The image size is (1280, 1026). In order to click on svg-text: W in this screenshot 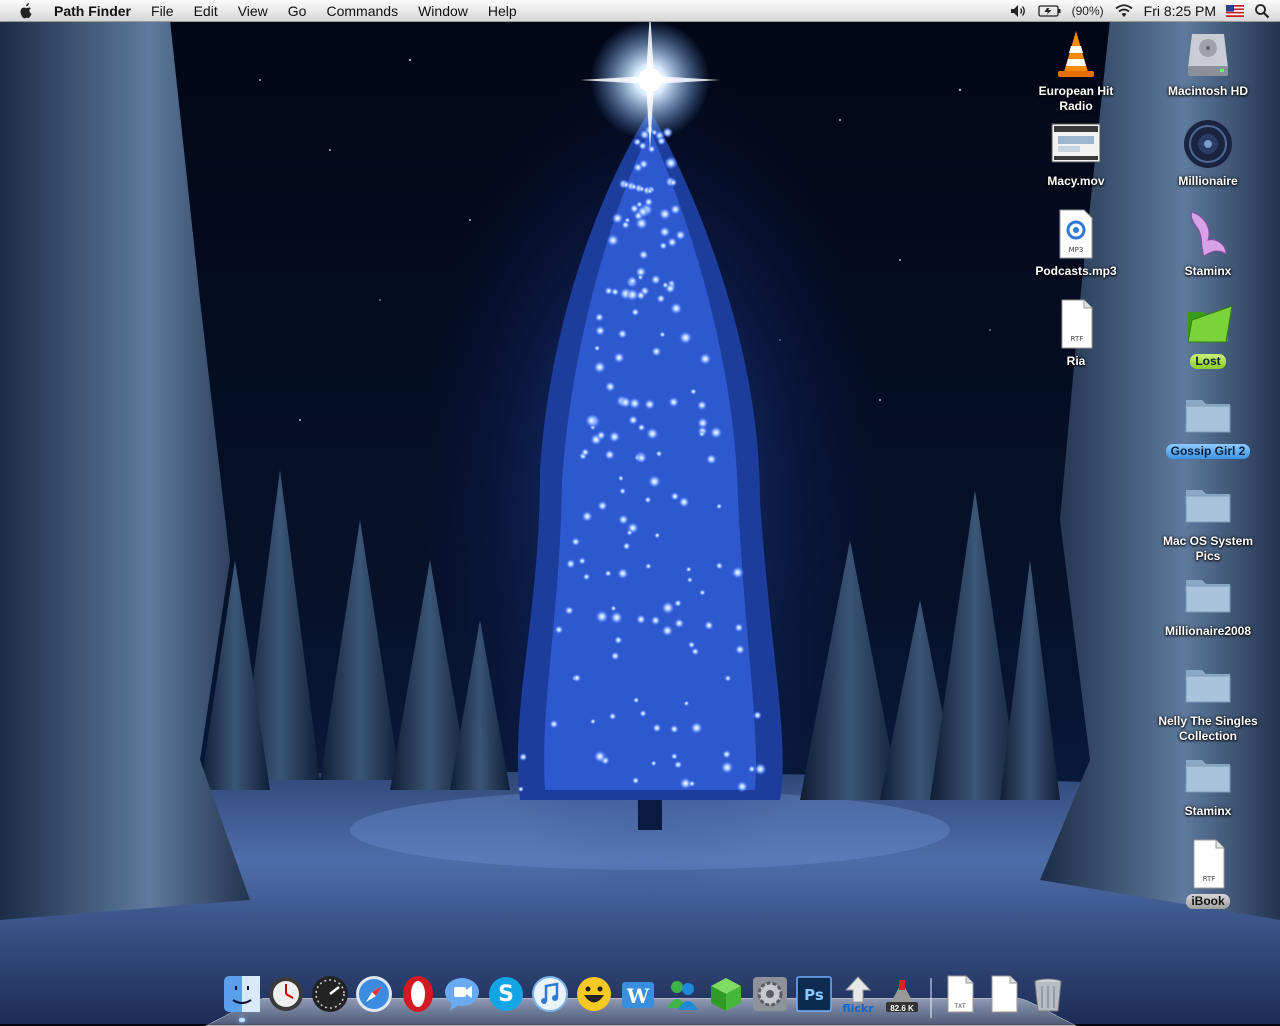, I will do `click(638, 996)`.